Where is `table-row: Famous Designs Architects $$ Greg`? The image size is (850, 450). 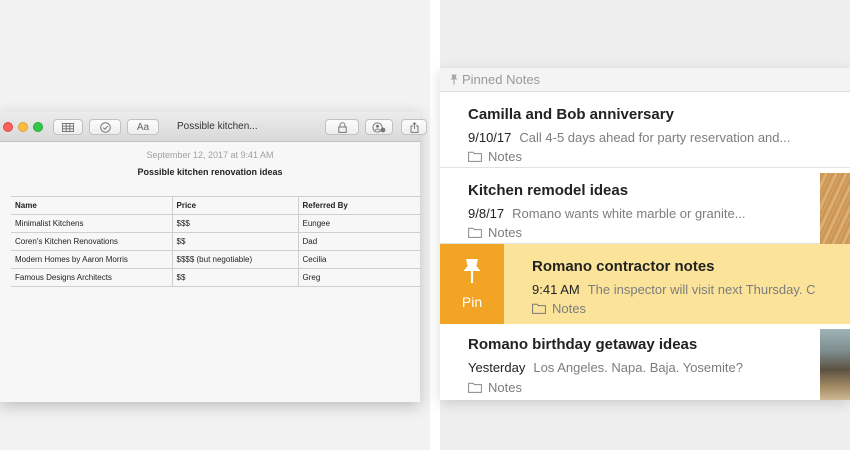 table-row: Famous Designs Architects $$ Greg is located at coordinates (215, 277).